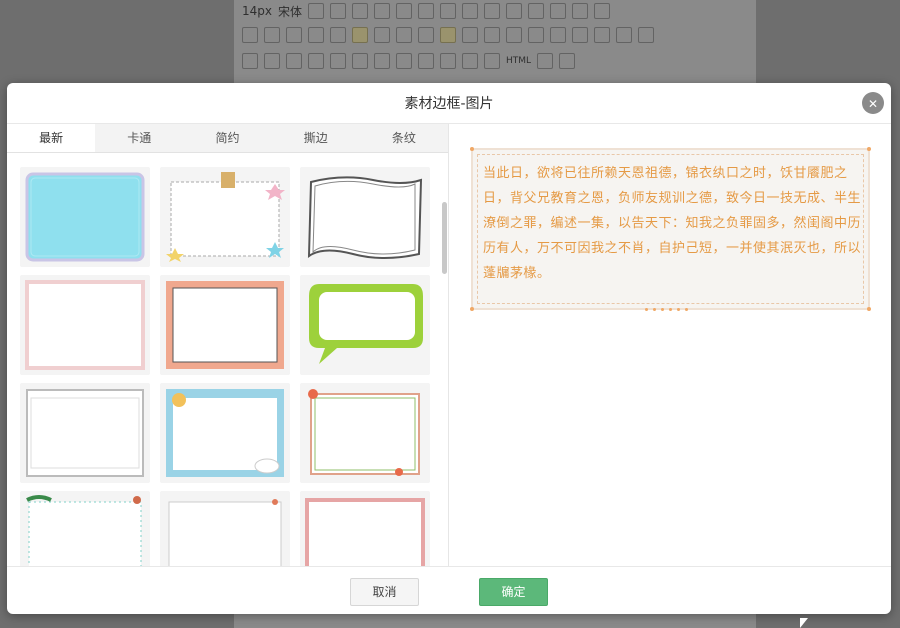  I want to click on undo-icon, so click(470, 61).